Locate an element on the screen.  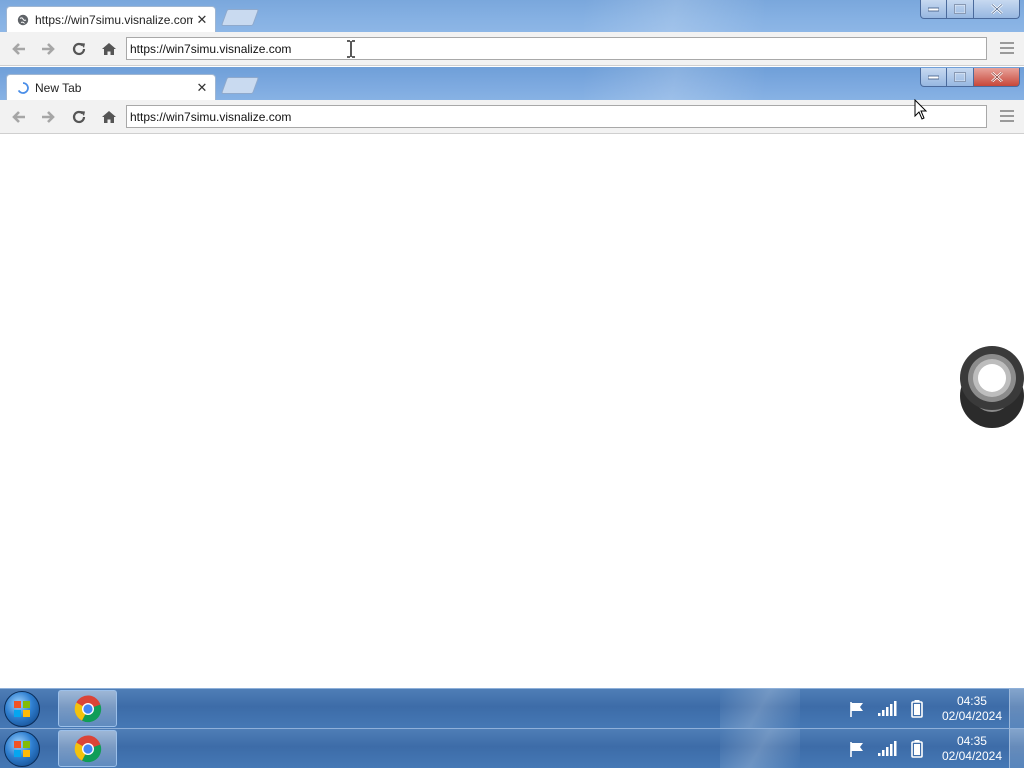
browser-titlebar-front: New Tab ✕ is located at coordinates (512, 83).